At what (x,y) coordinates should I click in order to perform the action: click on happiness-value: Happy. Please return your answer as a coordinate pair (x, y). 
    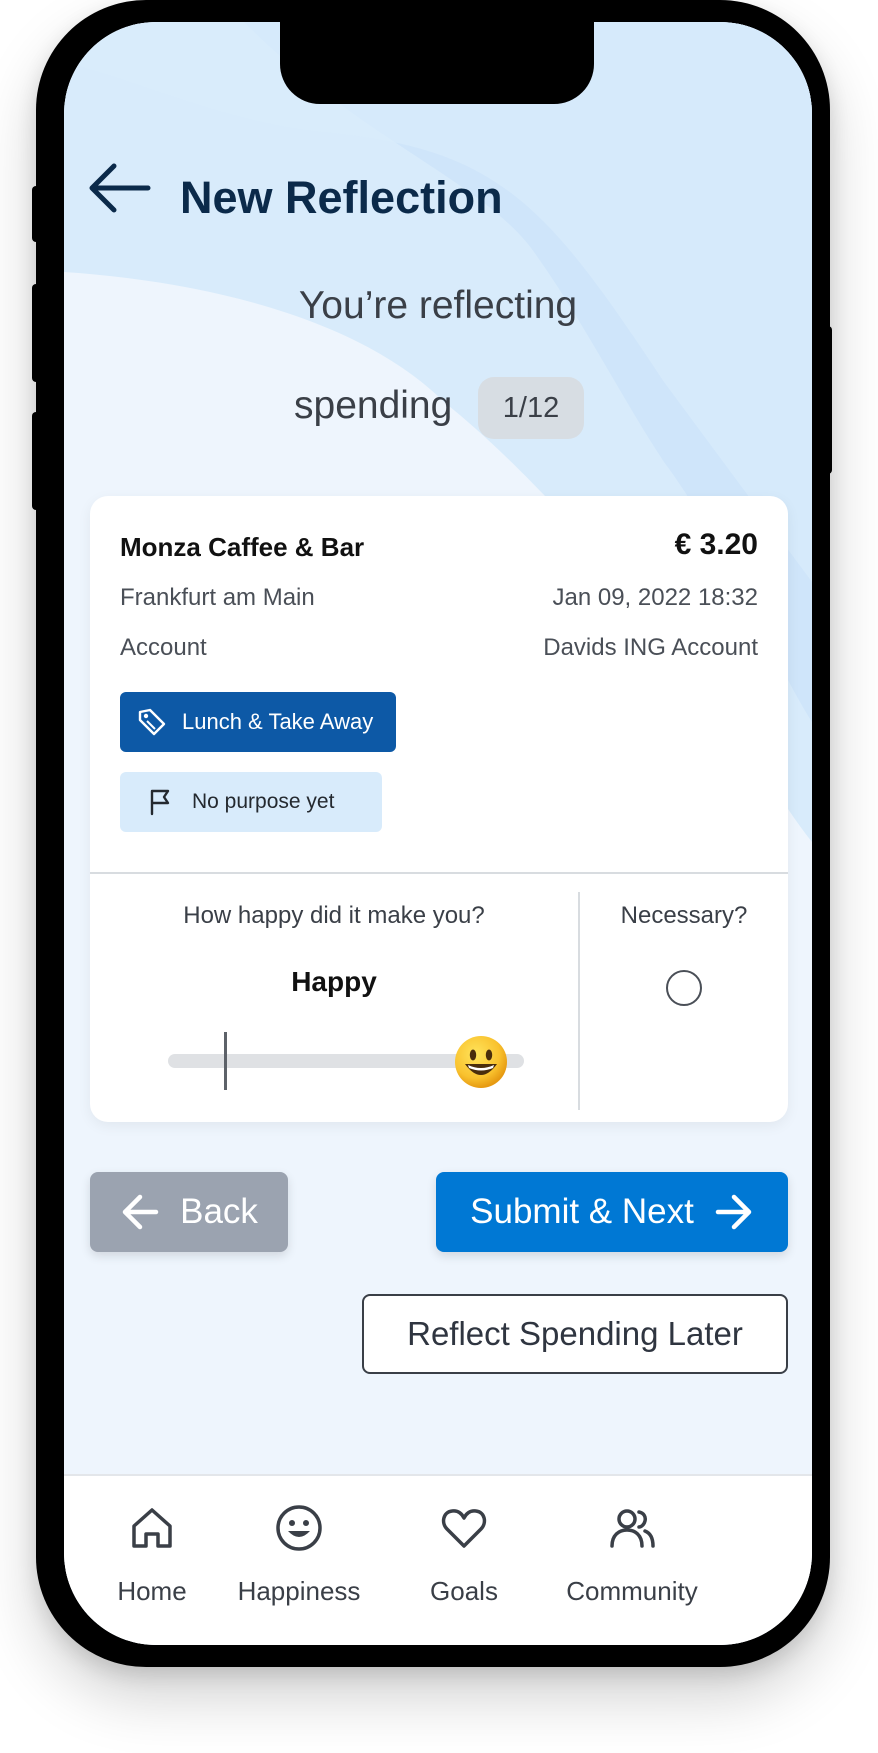
    Looking at the image, I should click on (334, 981).